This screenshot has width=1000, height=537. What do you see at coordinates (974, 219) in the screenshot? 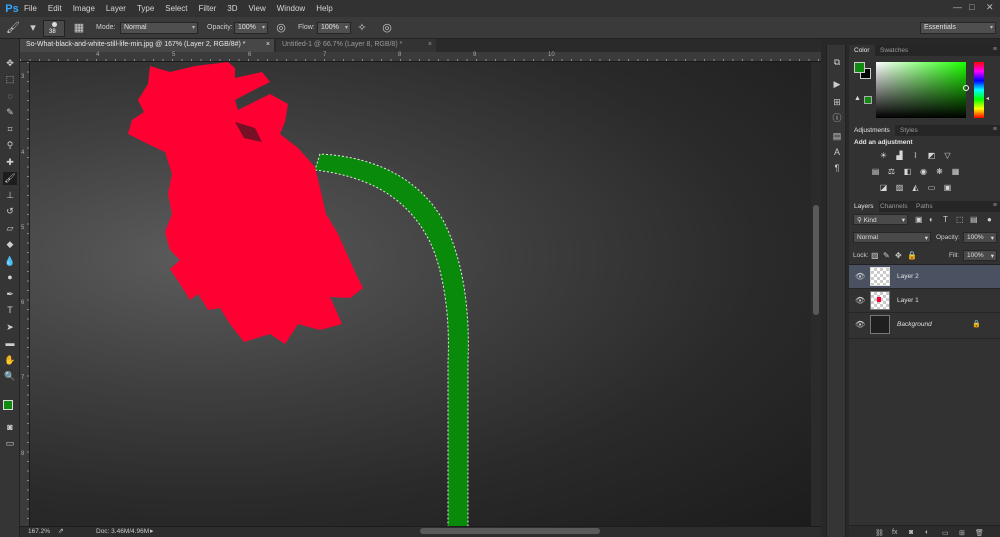
I see `filter-smart-object-icon: ▤` at bounding box center [974, 219].